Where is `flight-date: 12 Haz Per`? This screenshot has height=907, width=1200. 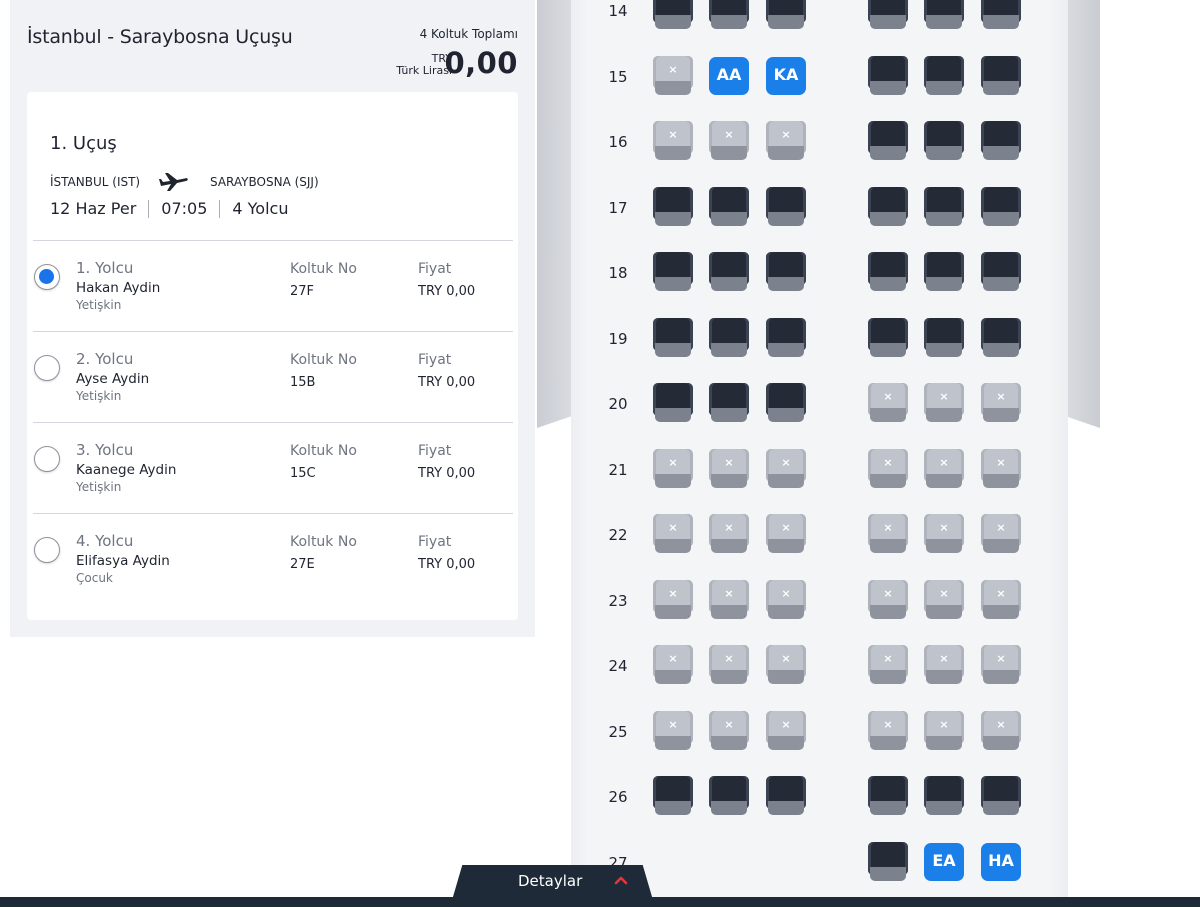 flight-date: 12 Haz Per is located at coordinates (93, 208).